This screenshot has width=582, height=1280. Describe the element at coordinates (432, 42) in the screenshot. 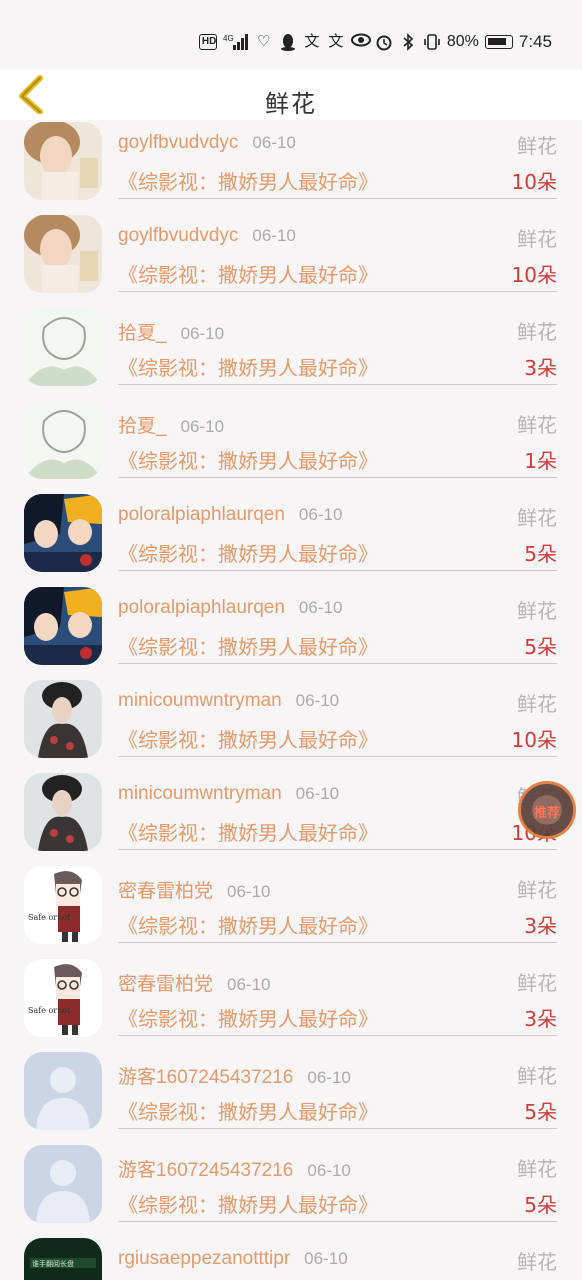

I see `vibrate-icon` at that location.